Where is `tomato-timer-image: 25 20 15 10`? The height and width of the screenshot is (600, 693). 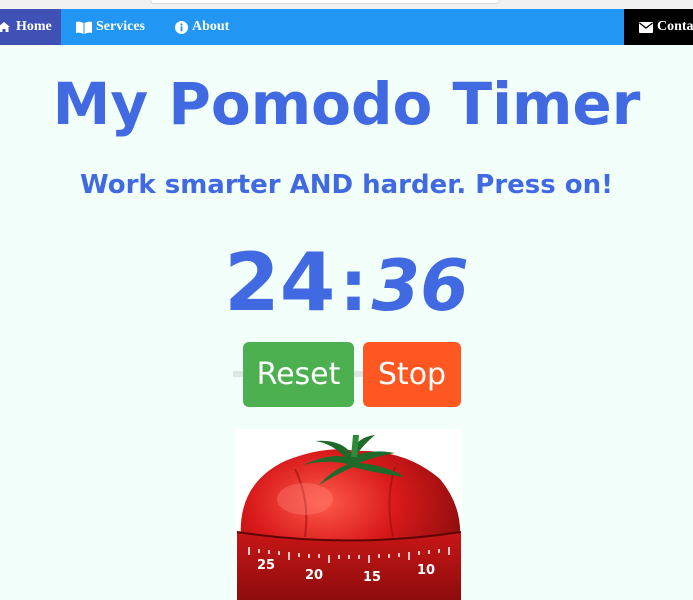 tomato-timer-image: 25 20 15 10 is located at coordinates (348, 514).